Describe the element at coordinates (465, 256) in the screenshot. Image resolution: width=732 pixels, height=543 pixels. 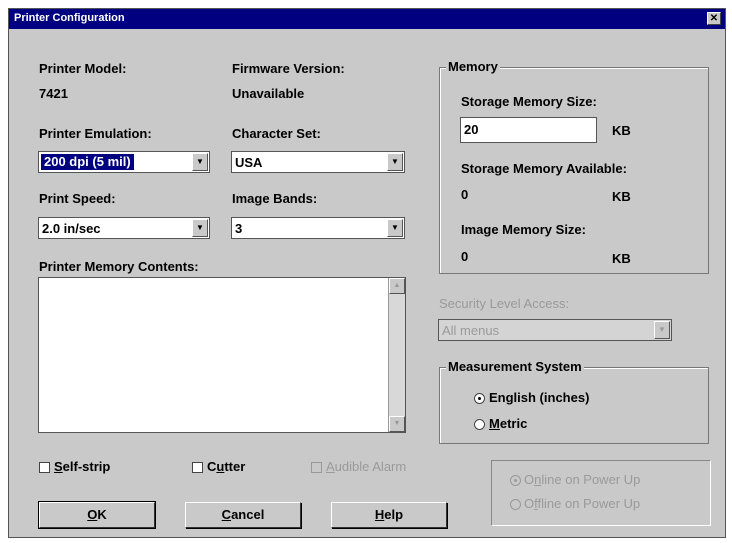
I see `image-memory-size-value: 0` at that location.